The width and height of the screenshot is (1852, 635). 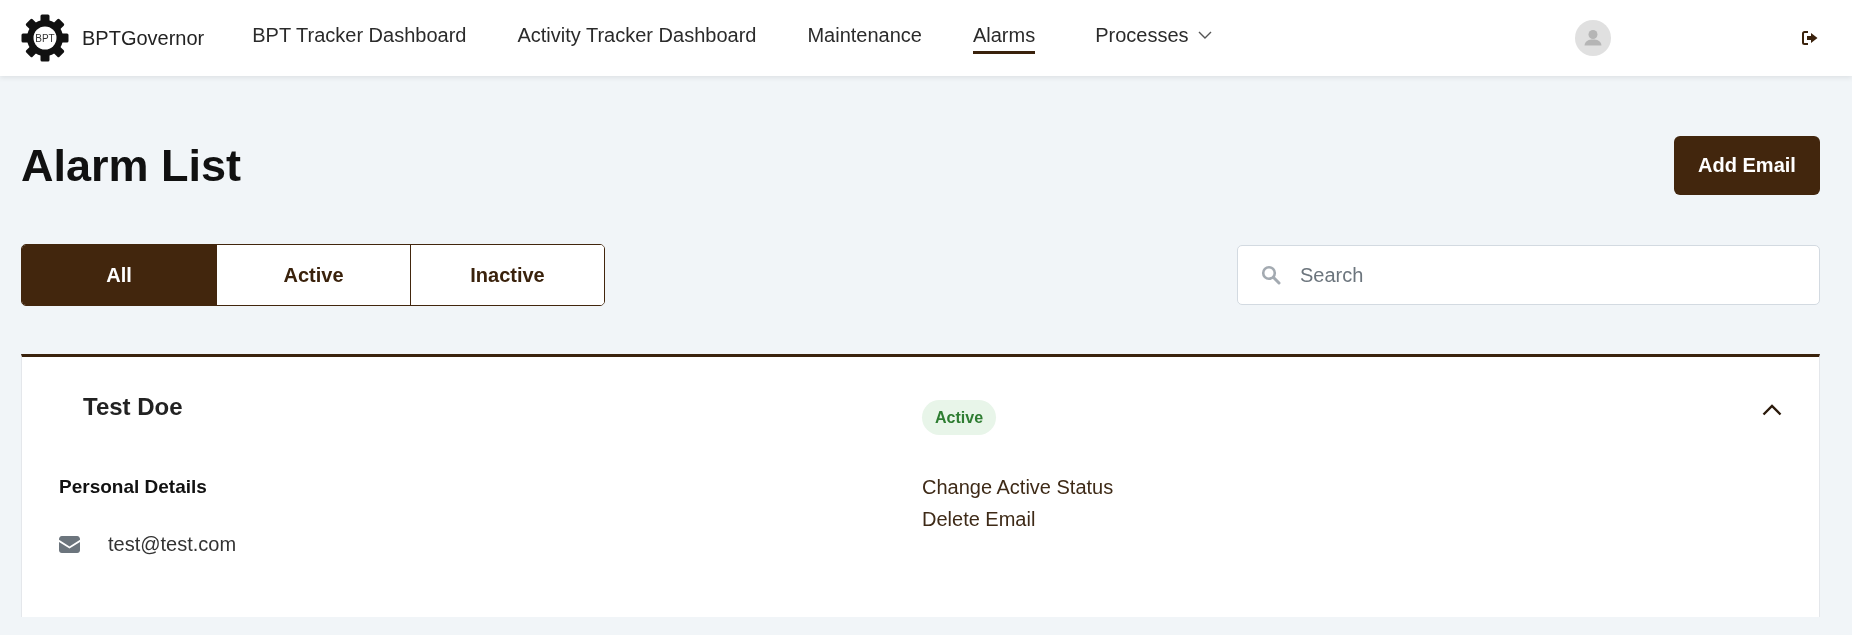 What do you see at coordinates (133, 407) in the screenshot?
I see `alarm-name: Test Doe` at bounding box center [133, 407].